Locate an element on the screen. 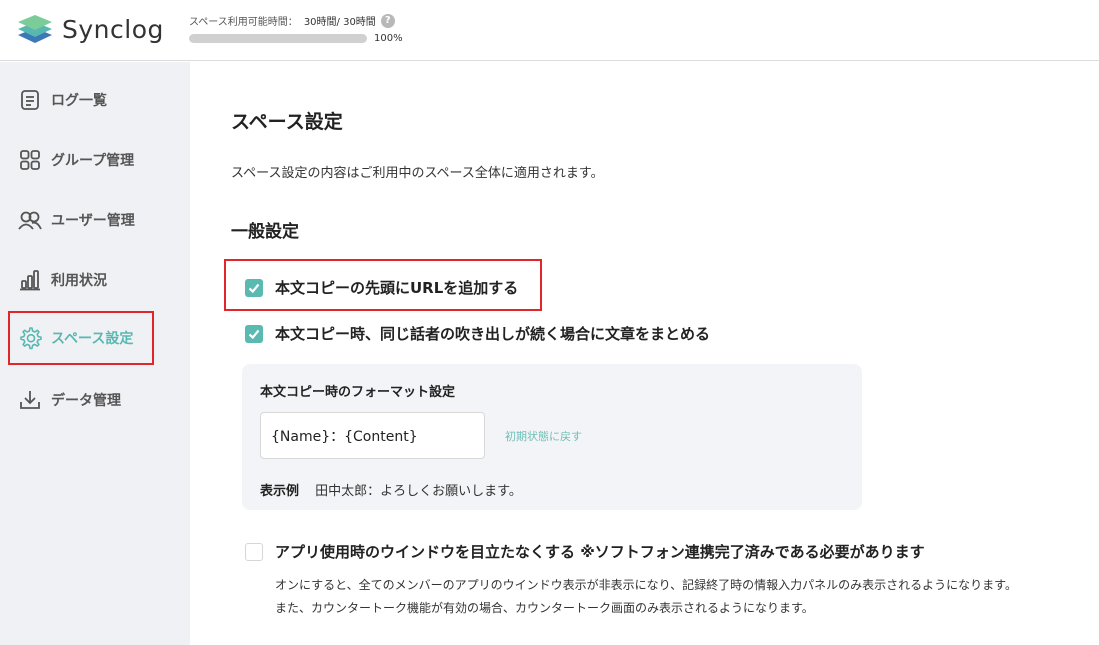  checkbox-merge-speaker is located at coordinates (254, 333).